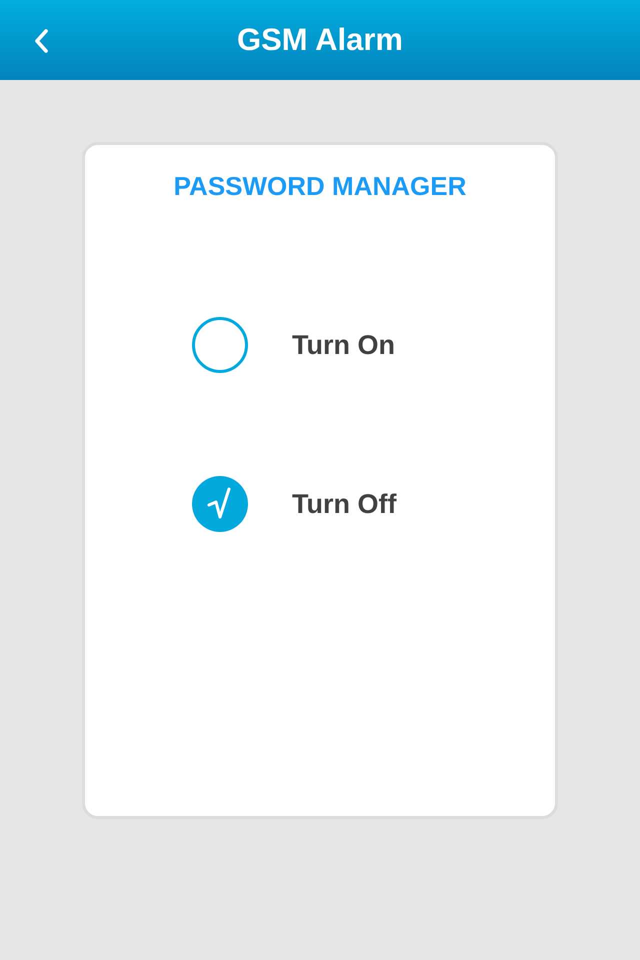 The height and width of the screenshot is (960, 640). What do you see at coordinates (41, 41) in the screenshot?
I see `back-icon` at bounding box center [41, 41].